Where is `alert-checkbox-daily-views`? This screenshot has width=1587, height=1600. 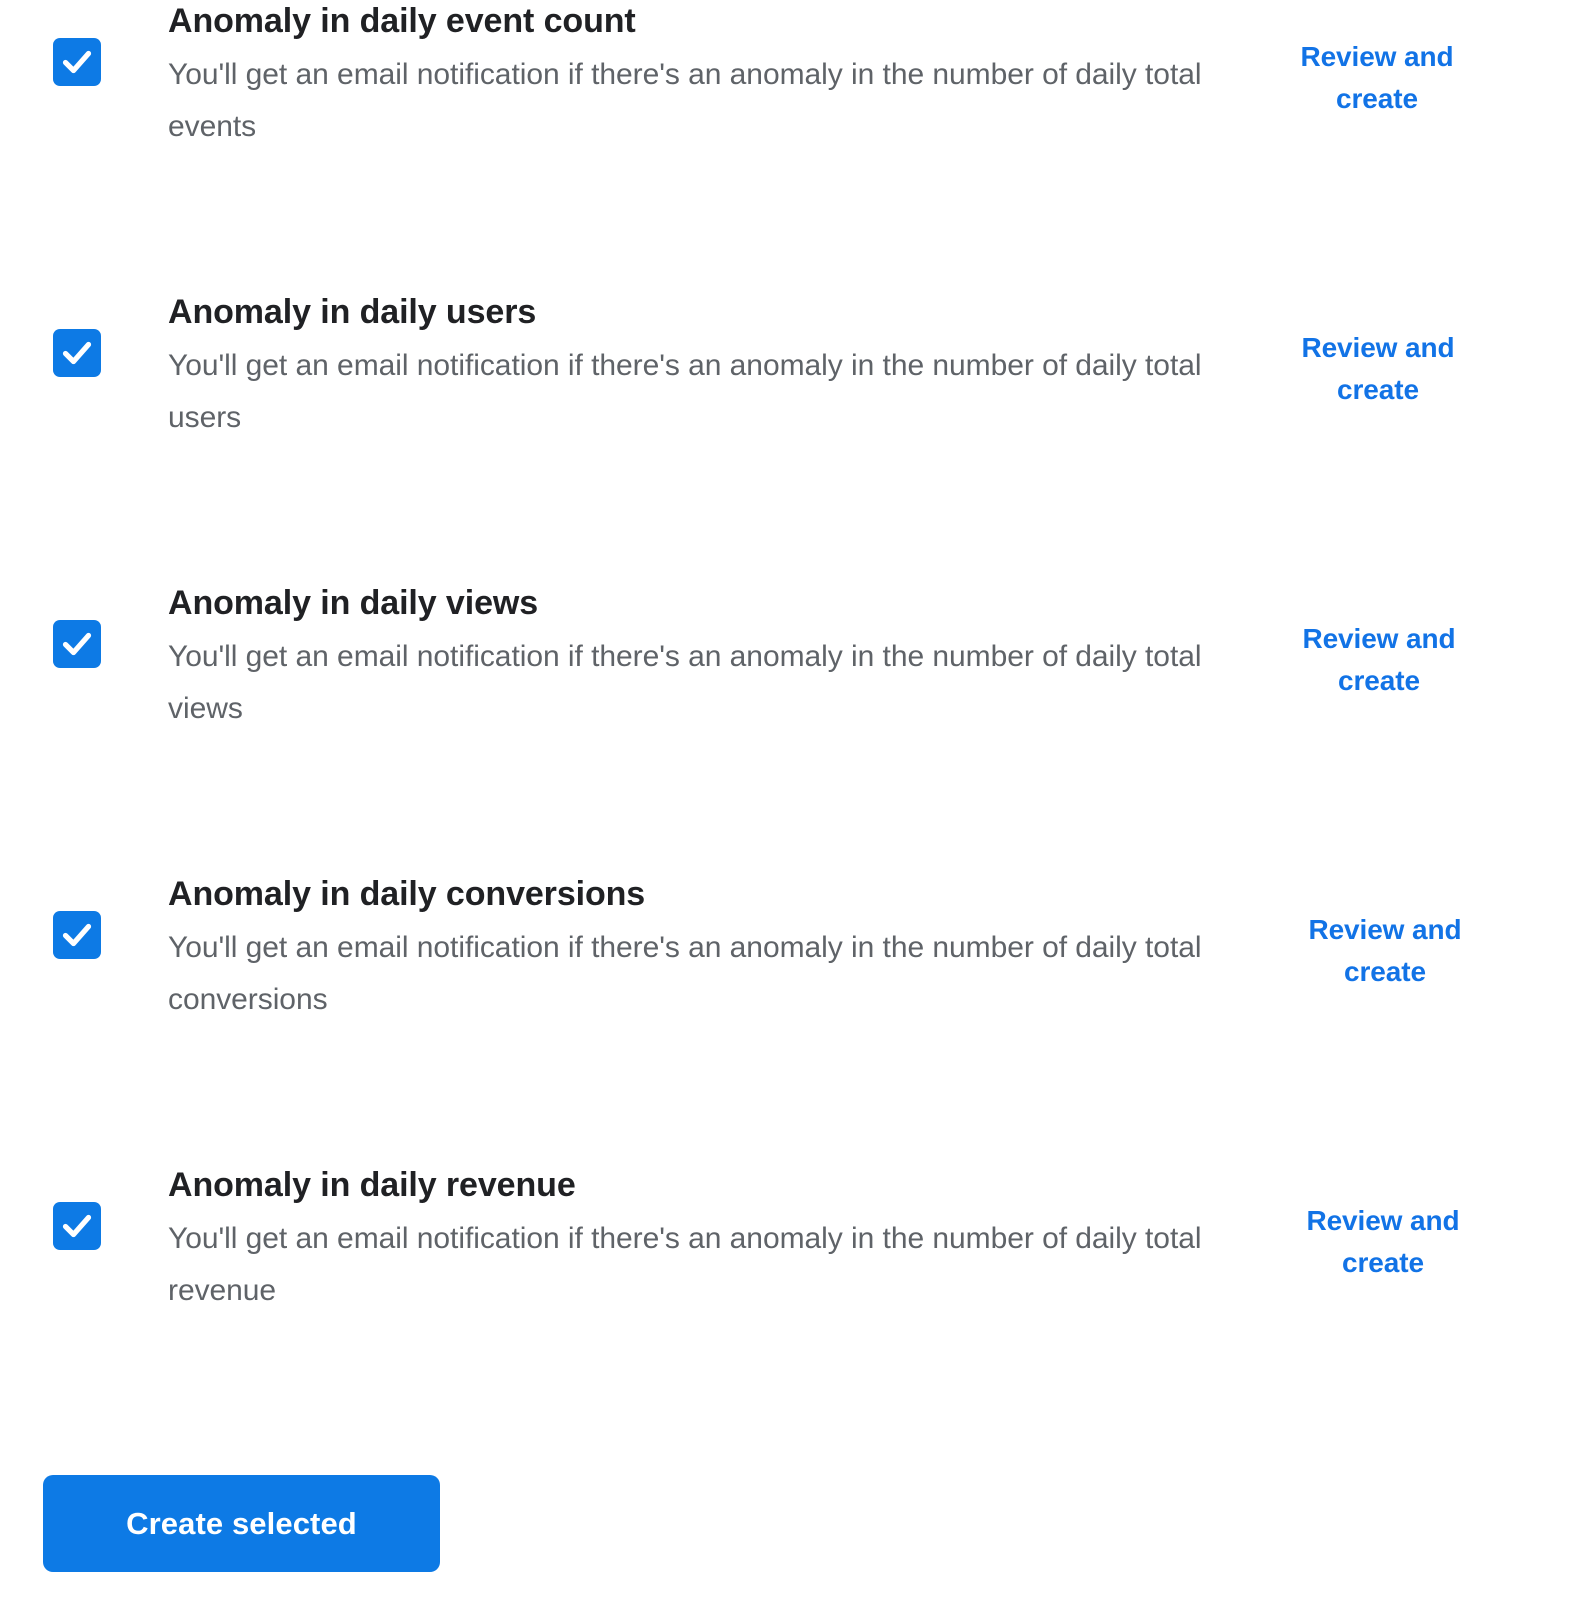
alert-checkbox-daily-views is located at coordinates (77, 644).